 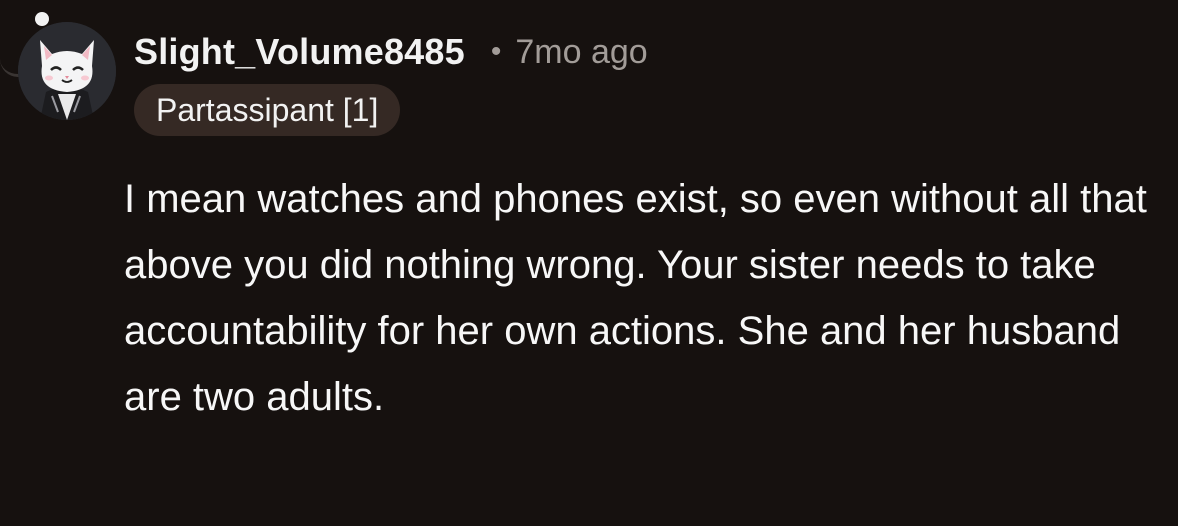 I want to click on cat-avatar-icon, so click(x=67, y=71).